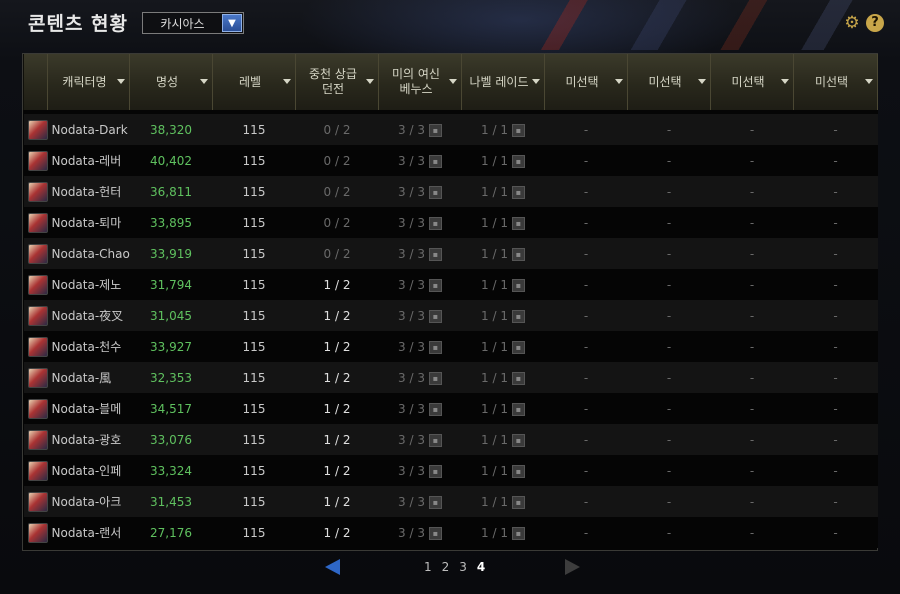  What do you see at coordinates (420, 82) in the screenshot?
I see `column-header-venus: 미의 여신 베누스` at bounding box center [420, 82].